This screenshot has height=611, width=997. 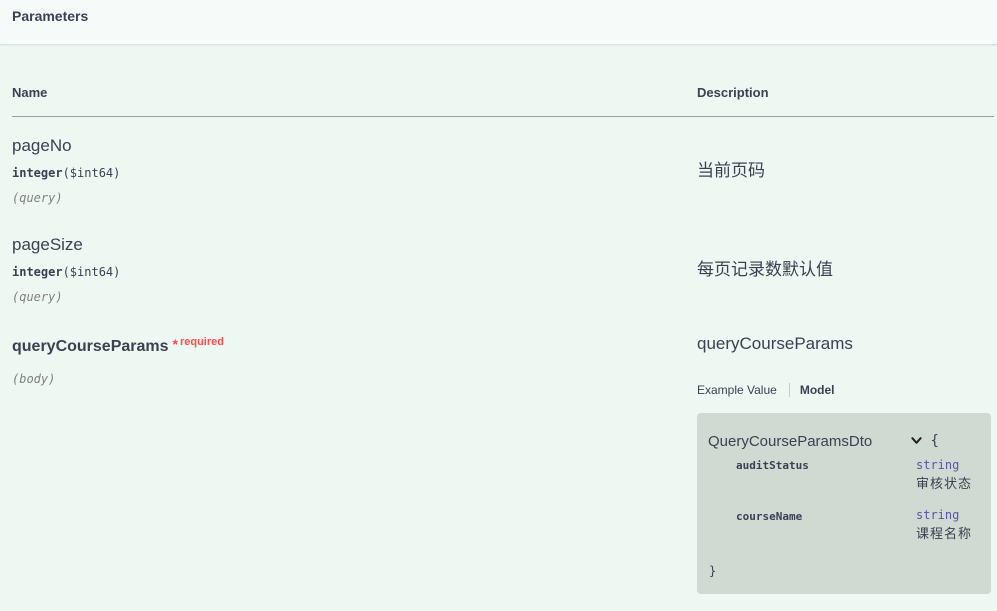 What do you see at coordinates (916, 440) in the screenshot?
I see `chevron-down-icon` at bounding box center [916, 440].